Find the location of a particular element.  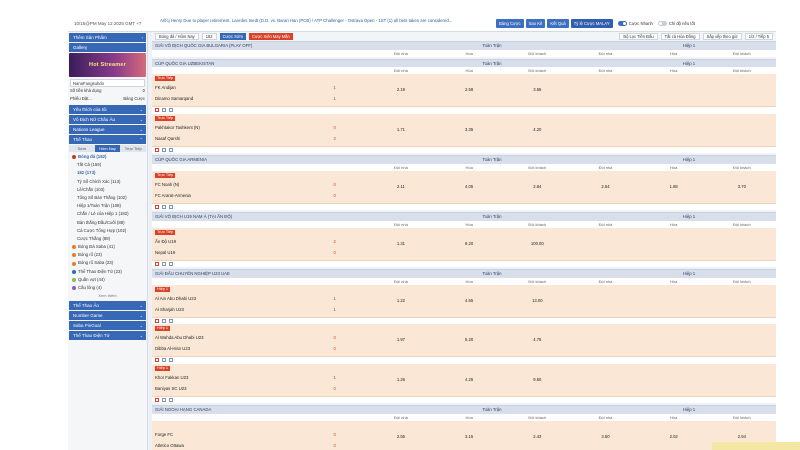

odds-cell: 8.20 is located at coordinates (469, 244).